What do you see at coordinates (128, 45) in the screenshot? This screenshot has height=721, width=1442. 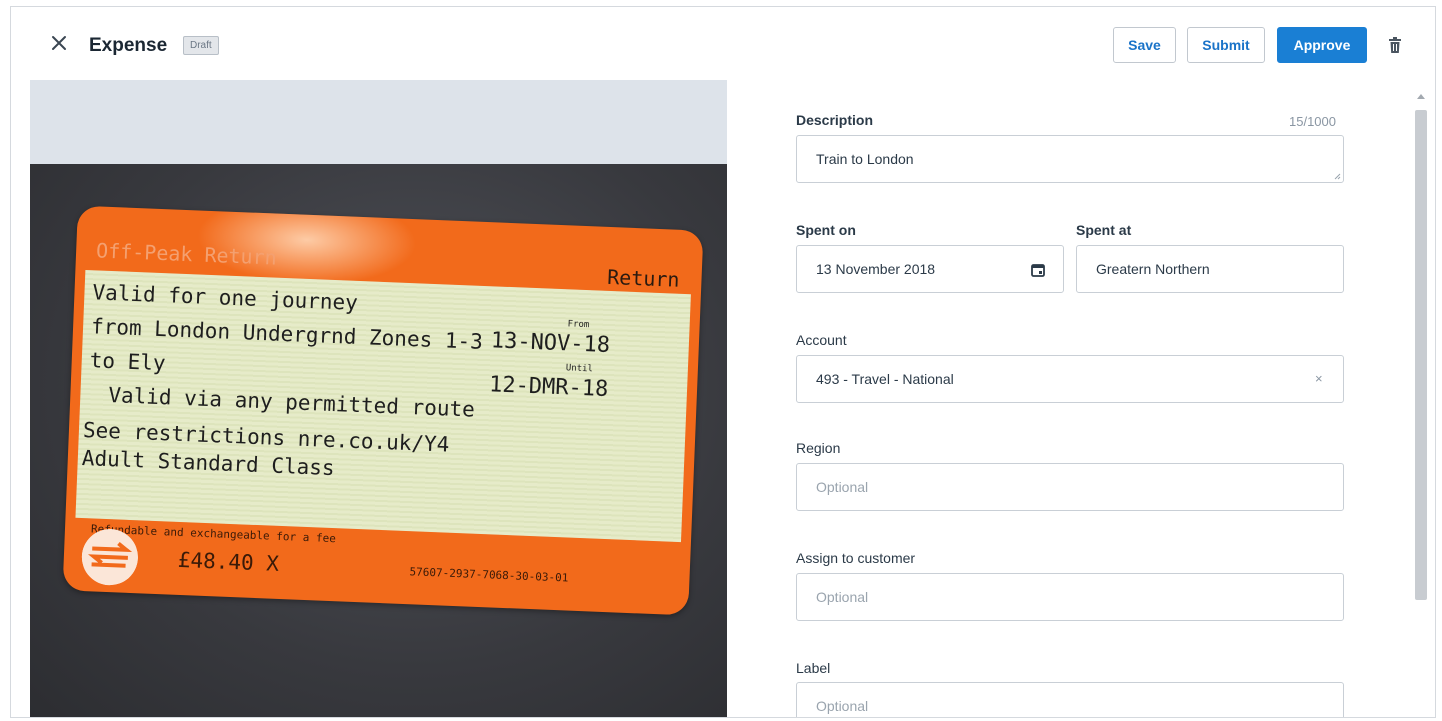 I see `page-title: Expense` at bounding box center [128, 45].